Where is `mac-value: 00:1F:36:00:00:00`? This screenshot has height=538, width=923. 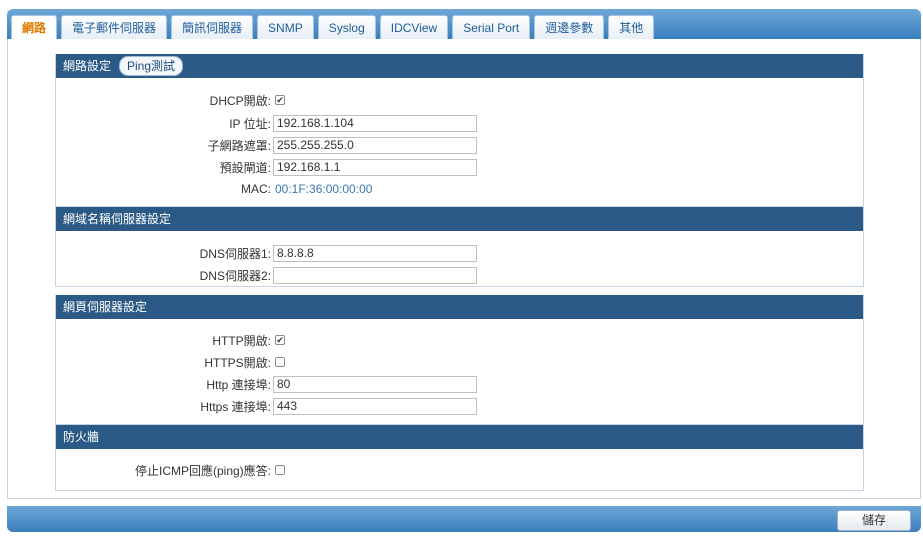 mac-value: 00:1F:36:00:00:00 is located at coordinates (324, 189).